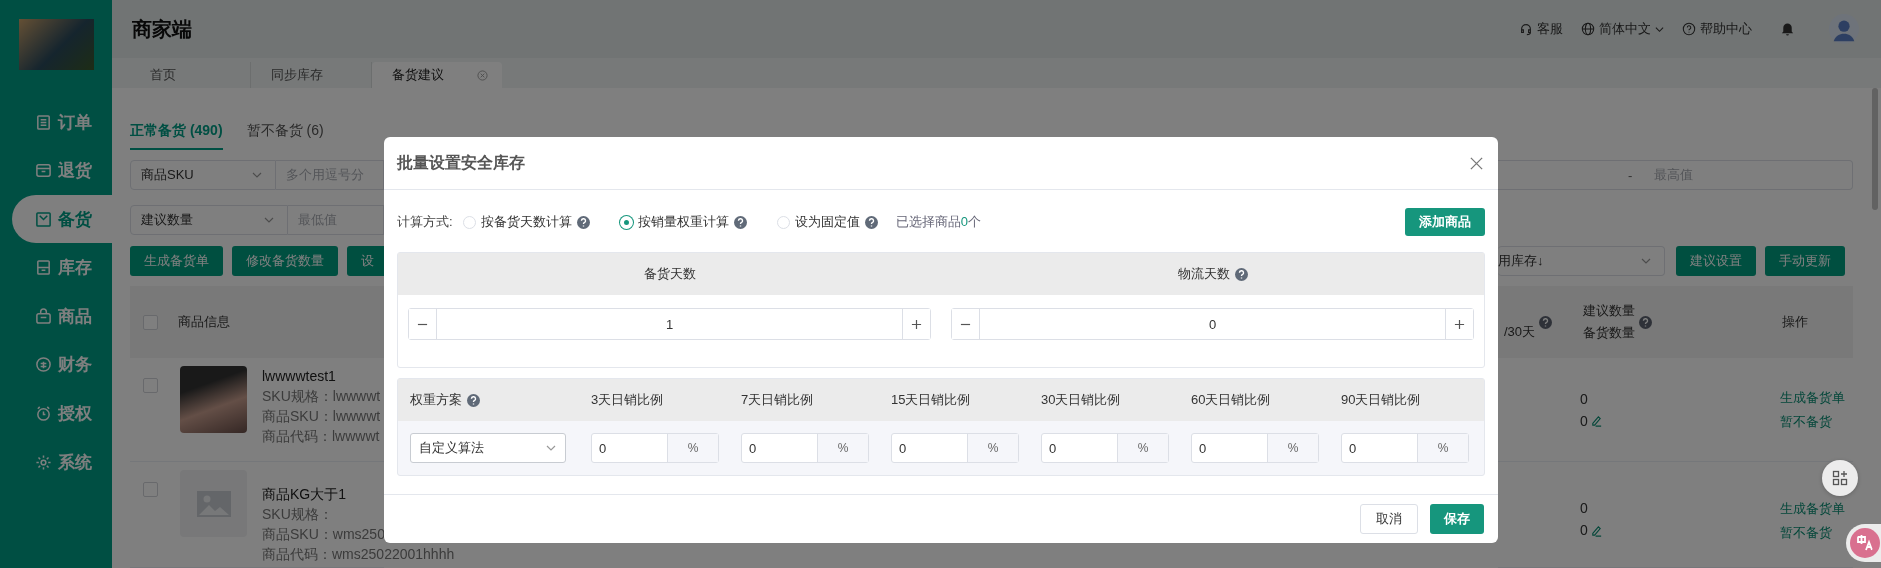 This screenshot has width=1881, height=568. I want to click on column-header: 权重方案, so click(436, 400).